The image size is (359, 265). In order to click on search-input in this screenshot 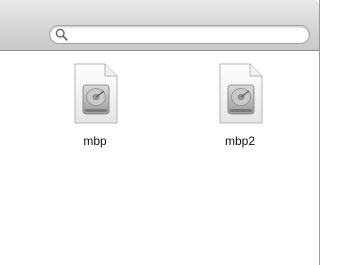, I will do `click(185, 34)`.